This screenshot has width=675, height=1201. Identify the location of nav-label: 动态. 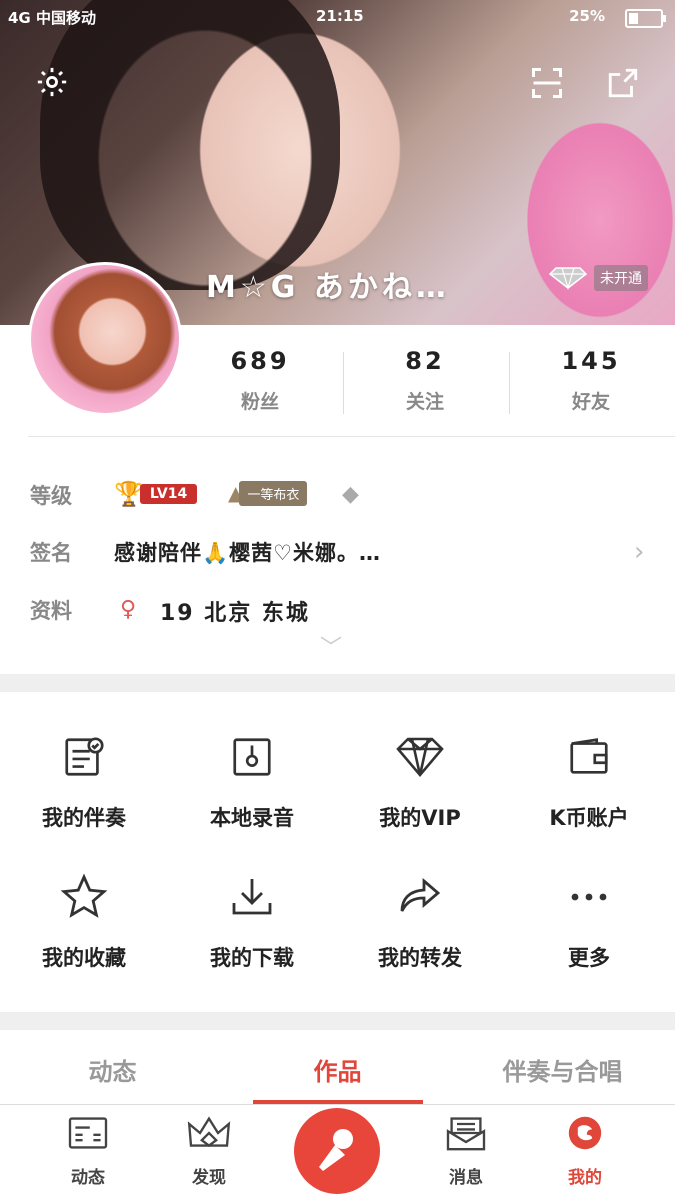
(88, 1178).